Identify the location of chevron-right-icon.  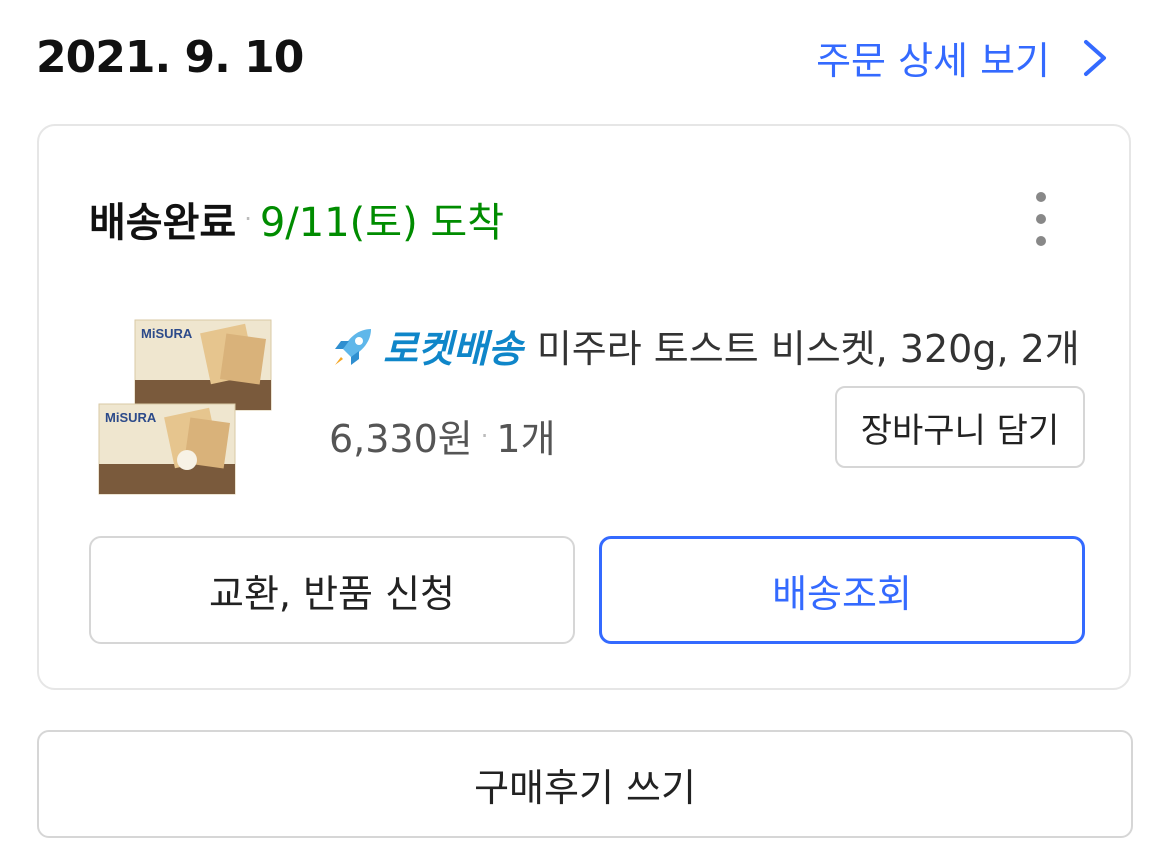
(1095, 57).